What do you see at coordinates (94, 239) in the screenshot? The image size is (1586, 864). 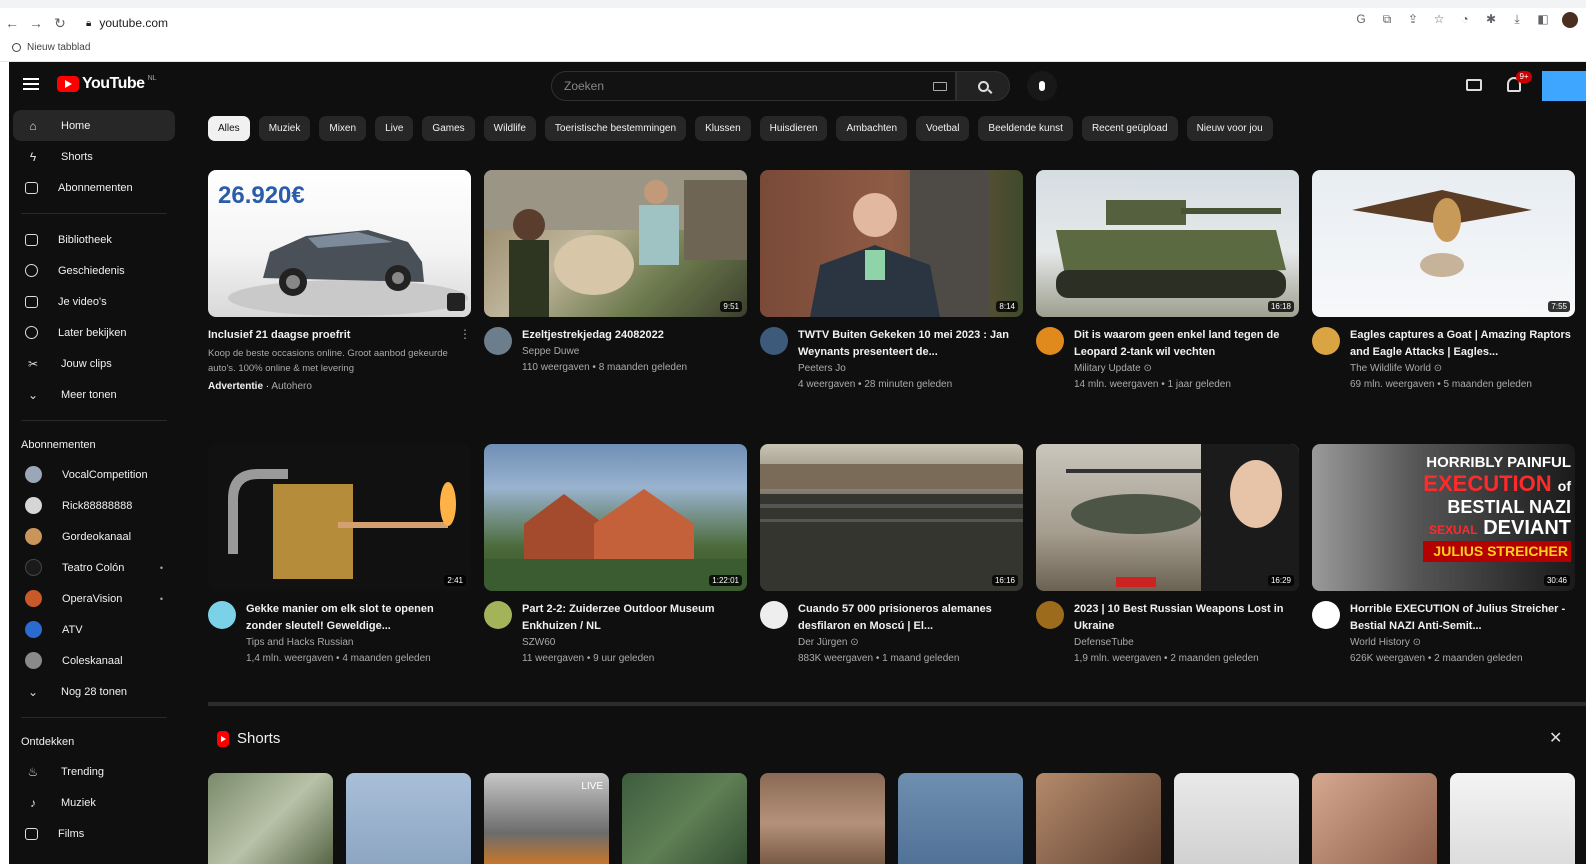 I see `sidebar-item-library: Bibliotheek` at bounding box center [94, 239].